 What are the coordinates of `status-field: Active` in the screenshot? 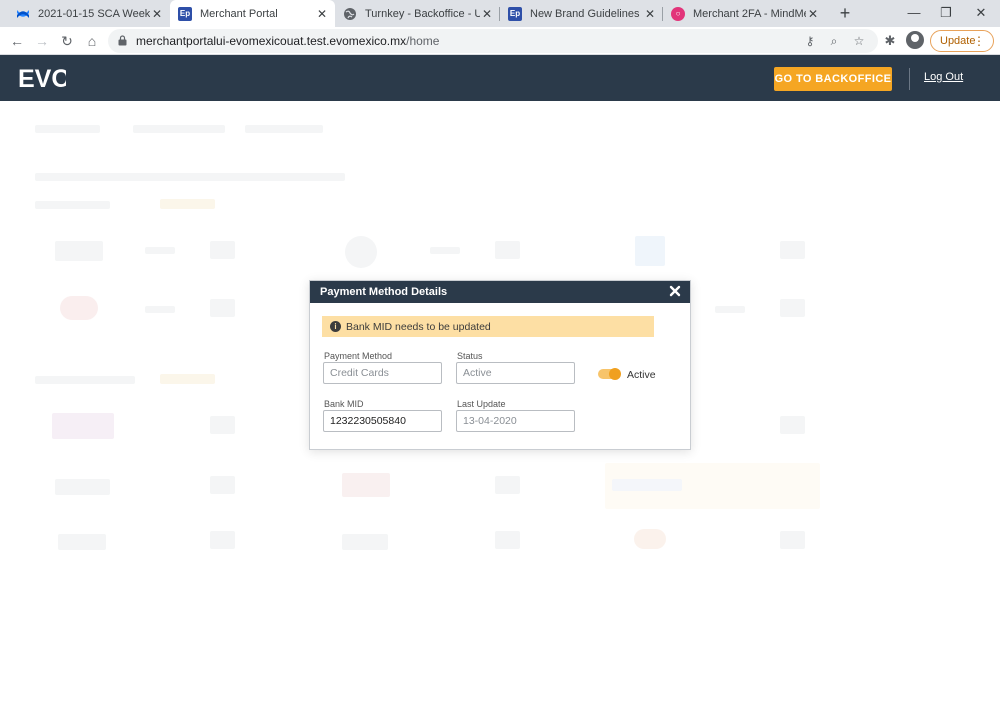 It's located at (515, 373).